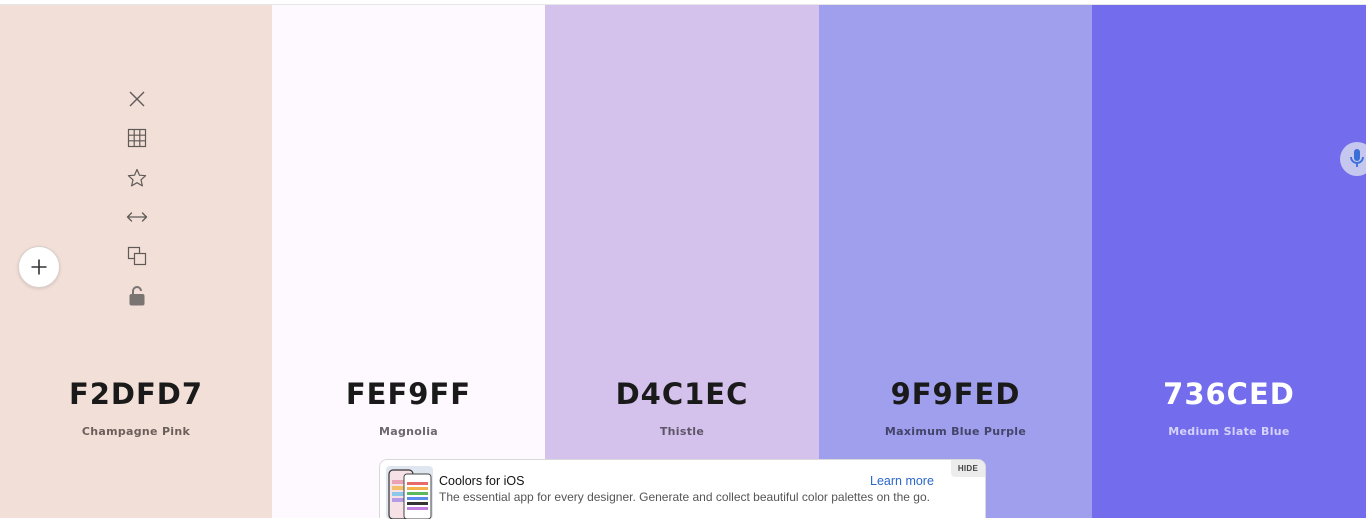 The image size is (1366, 519). Describe the element at coordinates (1357, 158) in the screenshot. I see `microphone-icon` at that location.